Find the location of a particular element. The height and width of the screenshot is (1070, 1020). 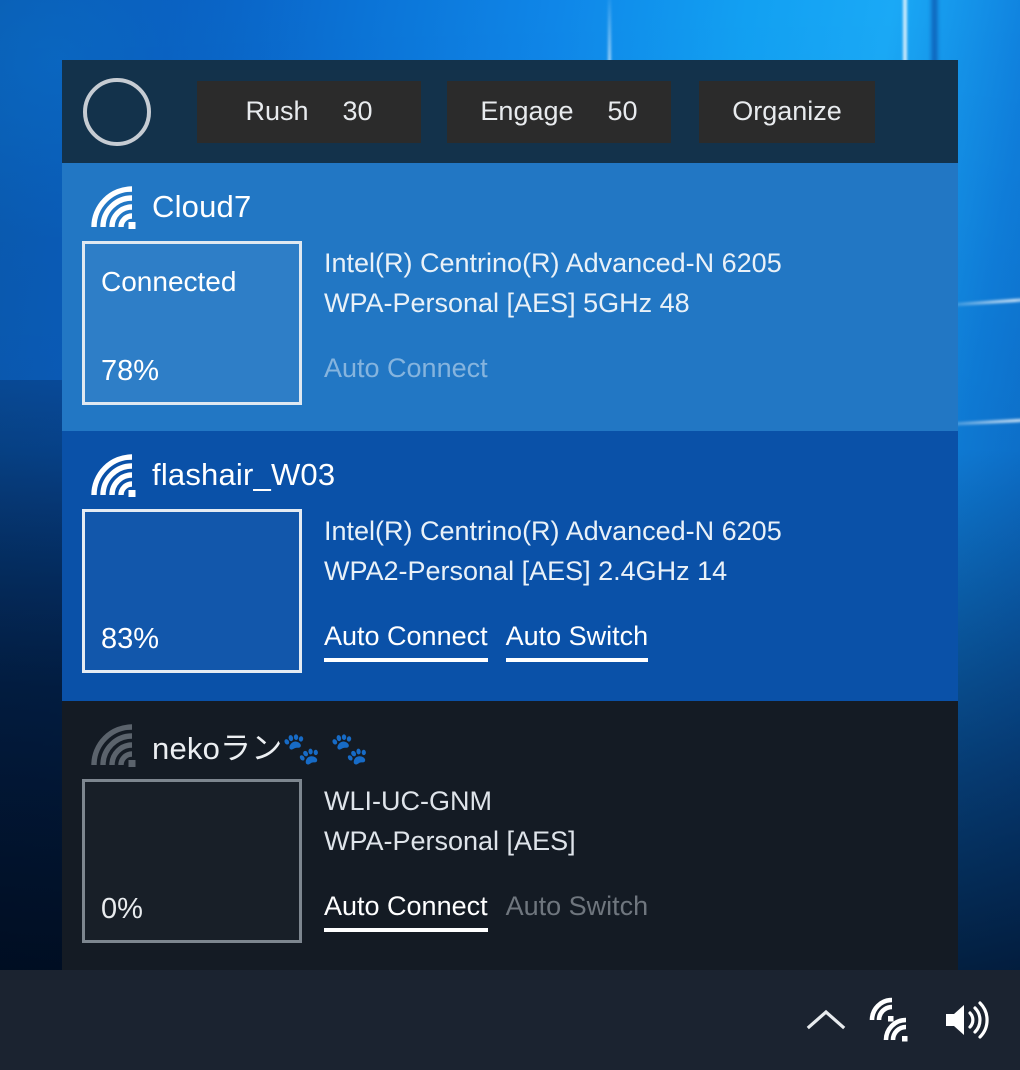

signal-strength-box: 83% is located at coordinates (192, 591).